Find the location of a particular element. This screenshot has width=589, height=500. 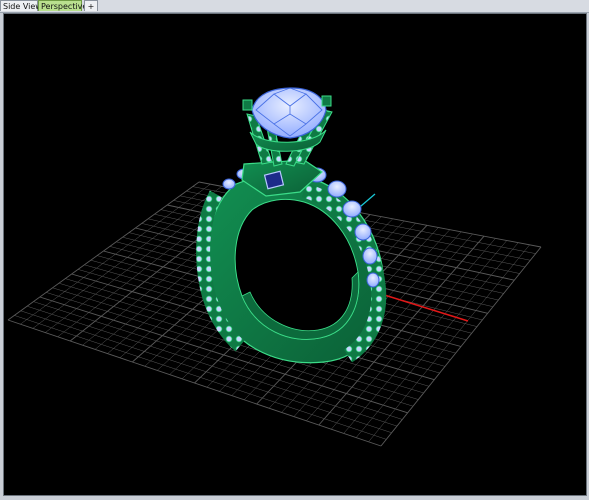

add-tab-button: + is located at coordinates (91, 5).